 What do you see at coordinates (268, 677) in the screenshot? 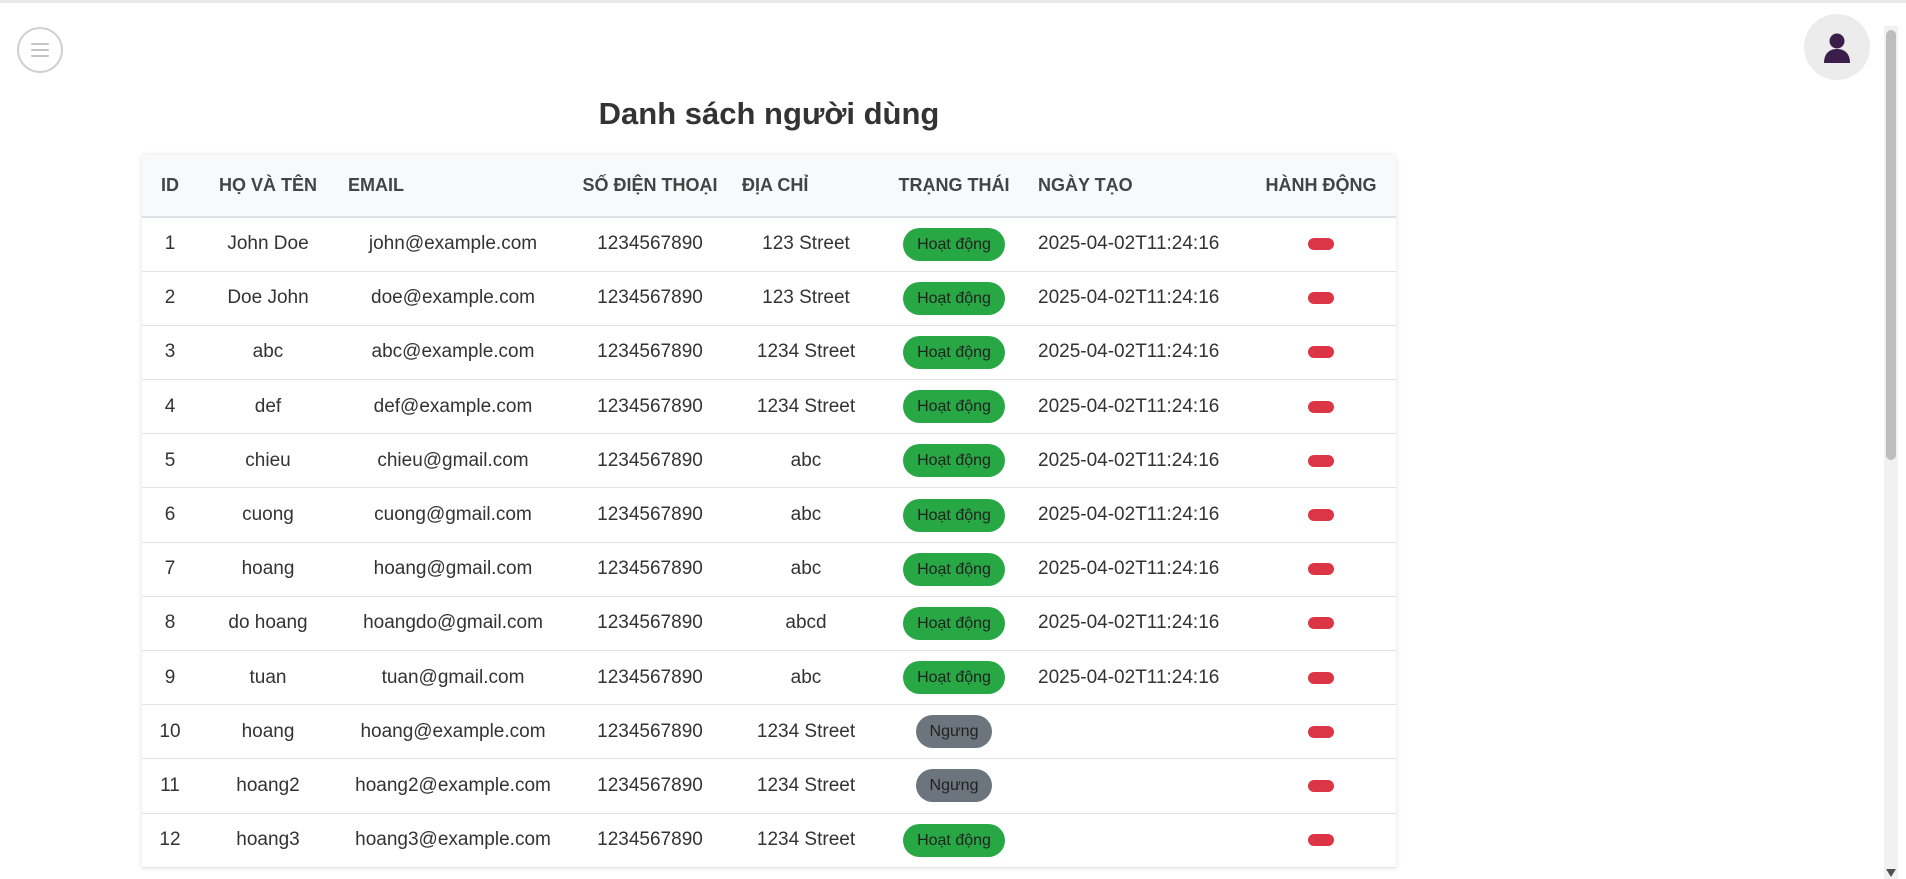
I see `cell-name: tuan` at bounding box center [268, 677].